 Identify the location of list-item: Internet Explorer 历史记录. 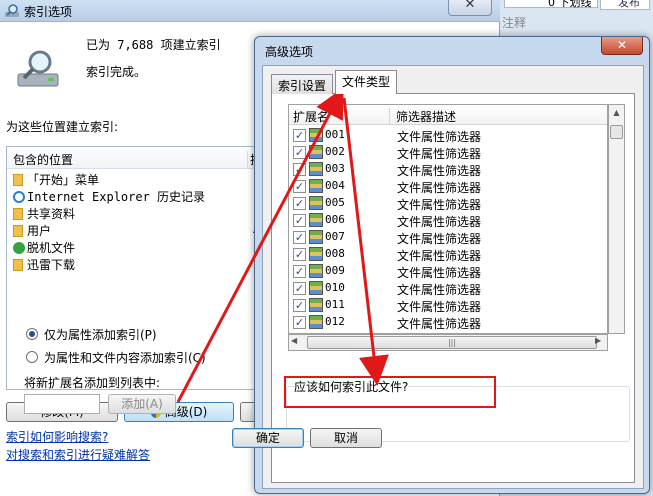
(109, 196).